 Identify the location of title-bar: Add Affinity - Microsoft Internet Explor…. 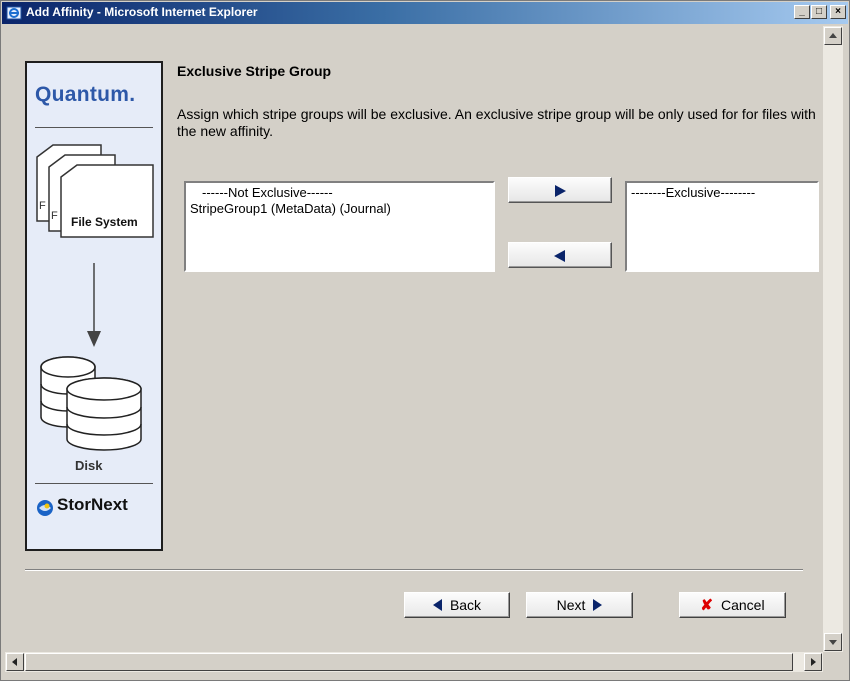
(425, 13).